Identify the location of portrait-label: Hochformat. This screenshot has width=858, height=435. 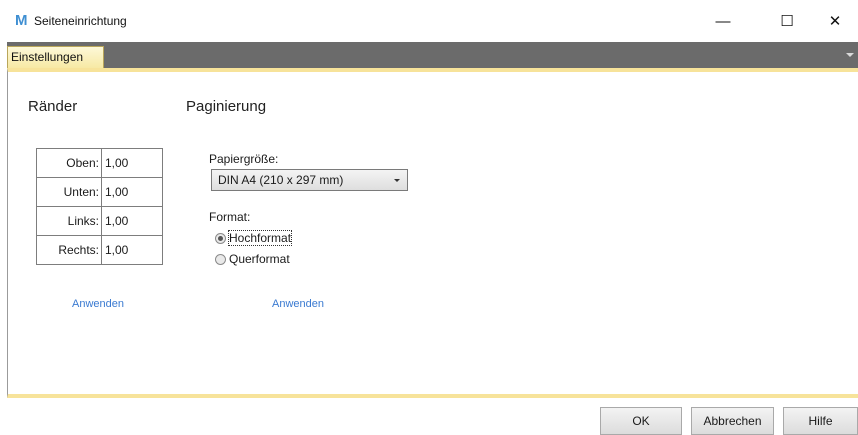
(260, 238).